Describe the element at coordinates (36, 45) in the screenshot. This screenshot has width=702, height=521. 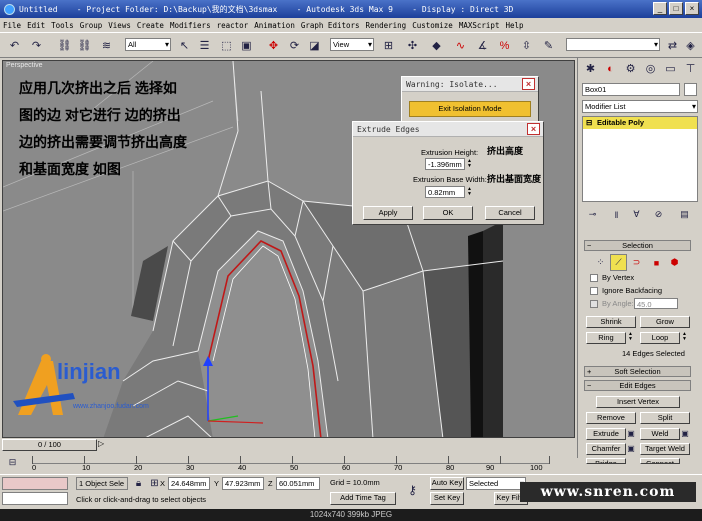
I see `redo-icon: ↷` at that location.